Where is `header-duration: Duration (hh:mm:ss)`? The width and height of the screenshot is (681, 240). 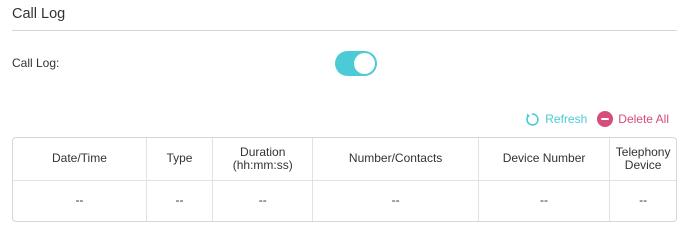 header-duration: Duration (hh:mm:ss) is located at coordinates (263, 159).